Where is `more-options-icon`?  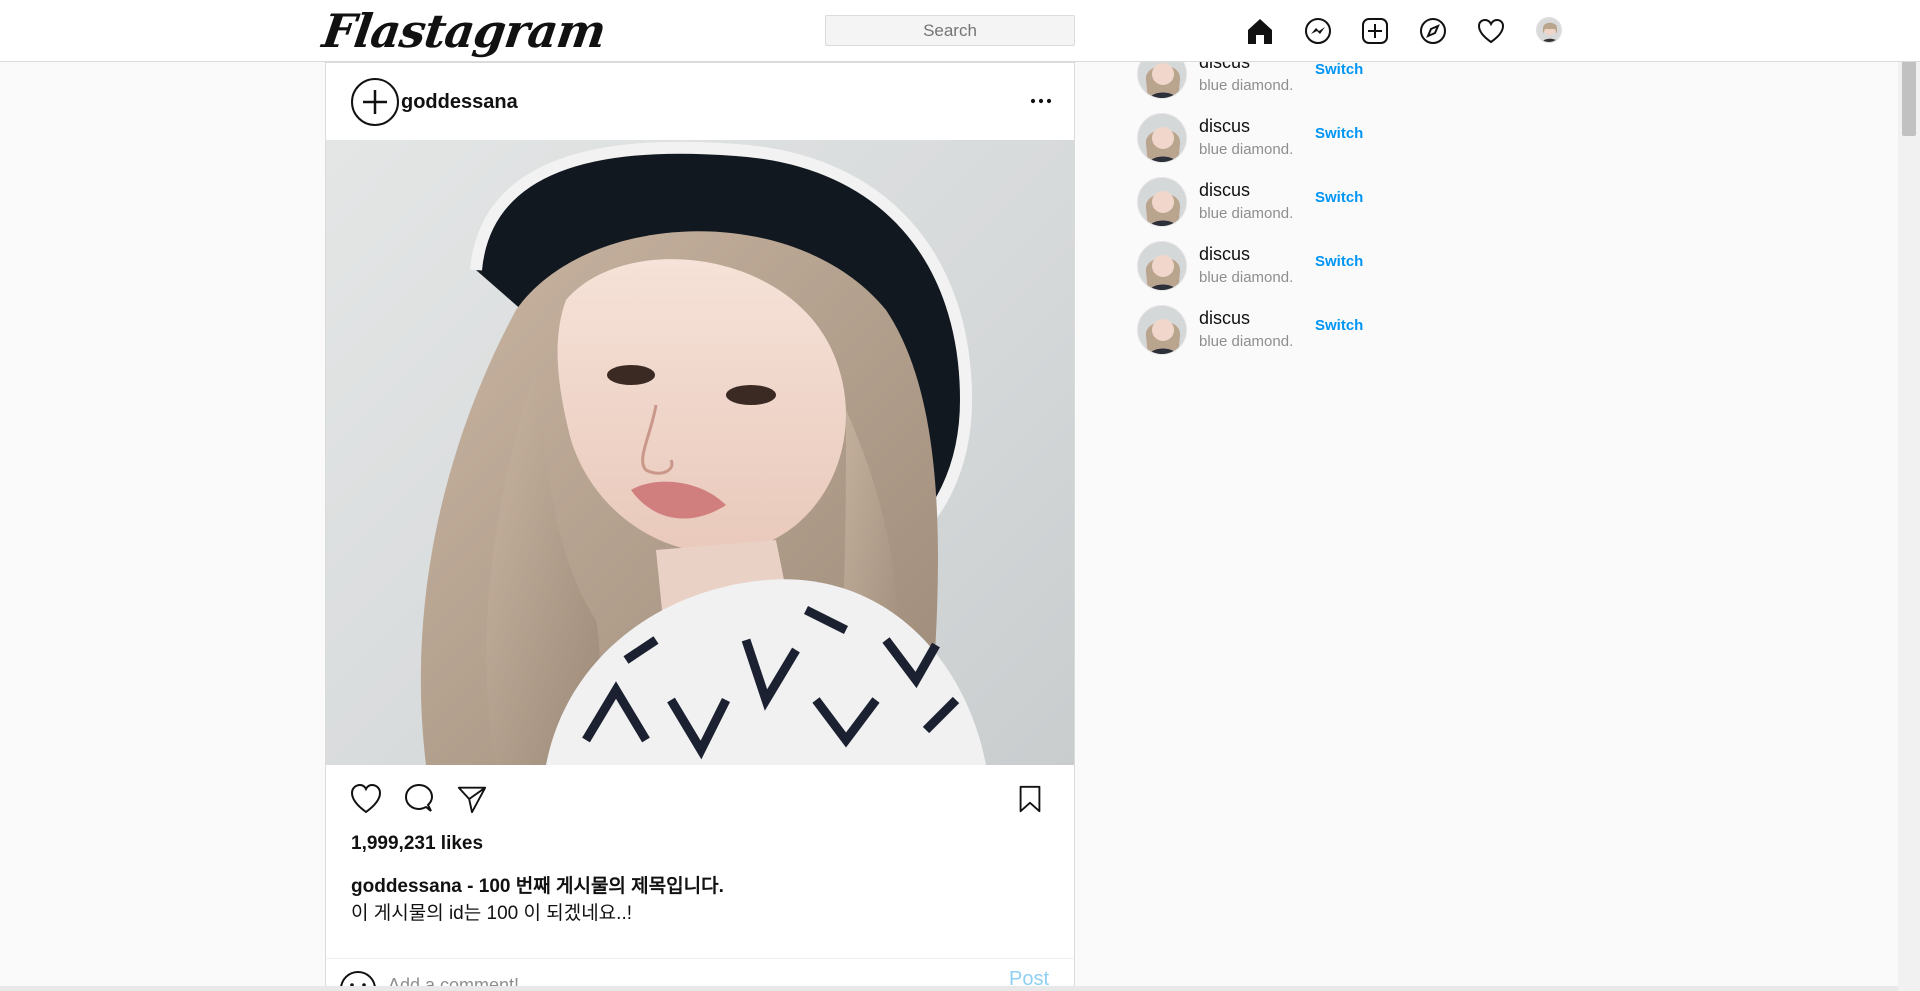 more-options-icon is located at coordinates (1041, 101).